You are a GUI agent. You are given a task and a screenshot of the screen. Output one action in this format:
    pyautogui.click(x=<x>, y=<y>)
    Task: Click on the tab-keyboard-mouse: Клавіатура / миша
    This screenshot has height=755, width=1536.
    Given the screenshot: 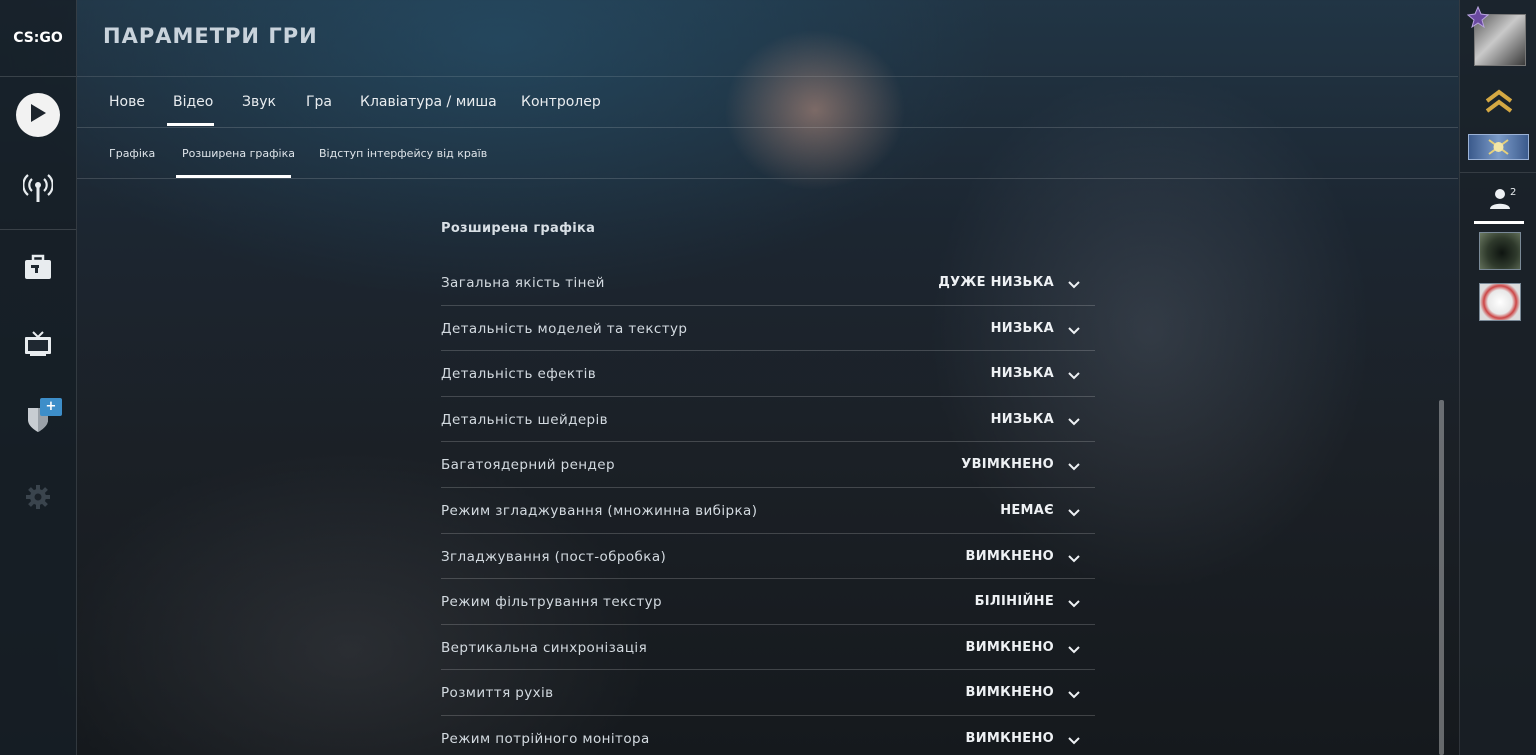 What is the action you would take?
    pyautogui.click(x=428, y=102)
    